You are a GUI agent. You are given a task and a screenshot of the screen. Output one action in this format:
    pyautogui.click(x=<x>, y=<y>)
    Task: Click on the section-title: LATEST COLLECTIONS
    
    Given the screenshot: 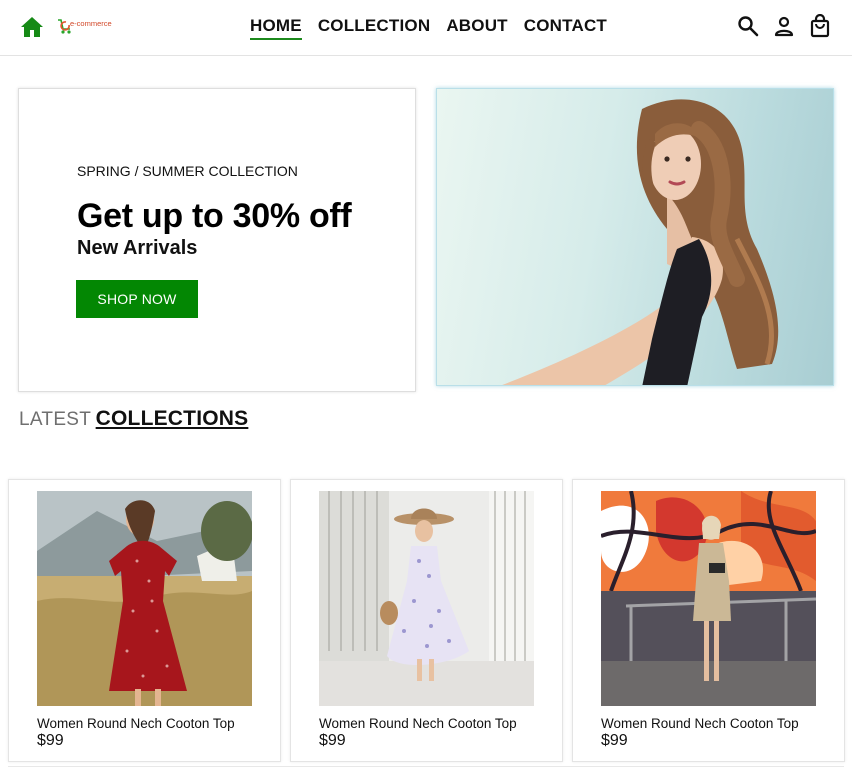 What is the action you would take?
    pyautogui.click(x=133, y=419)
    